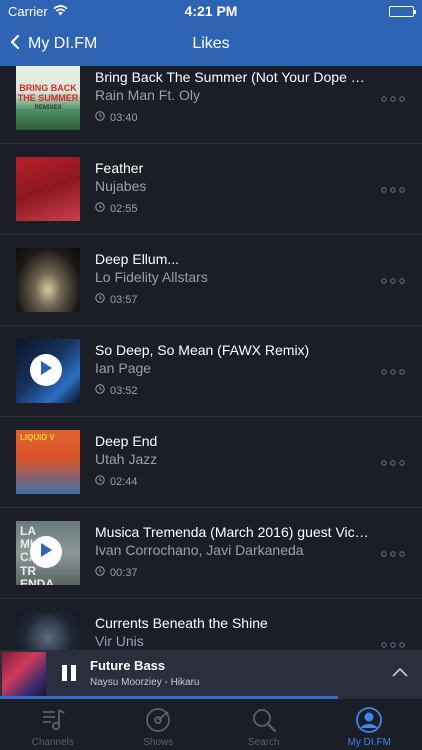 The width and height of the screenshot is (422, 750). What do you see at coordinates (211, 11) in the screenshot?
I see `status-bar: Carrier 4:21 PM` at bounding box center [211, 11].